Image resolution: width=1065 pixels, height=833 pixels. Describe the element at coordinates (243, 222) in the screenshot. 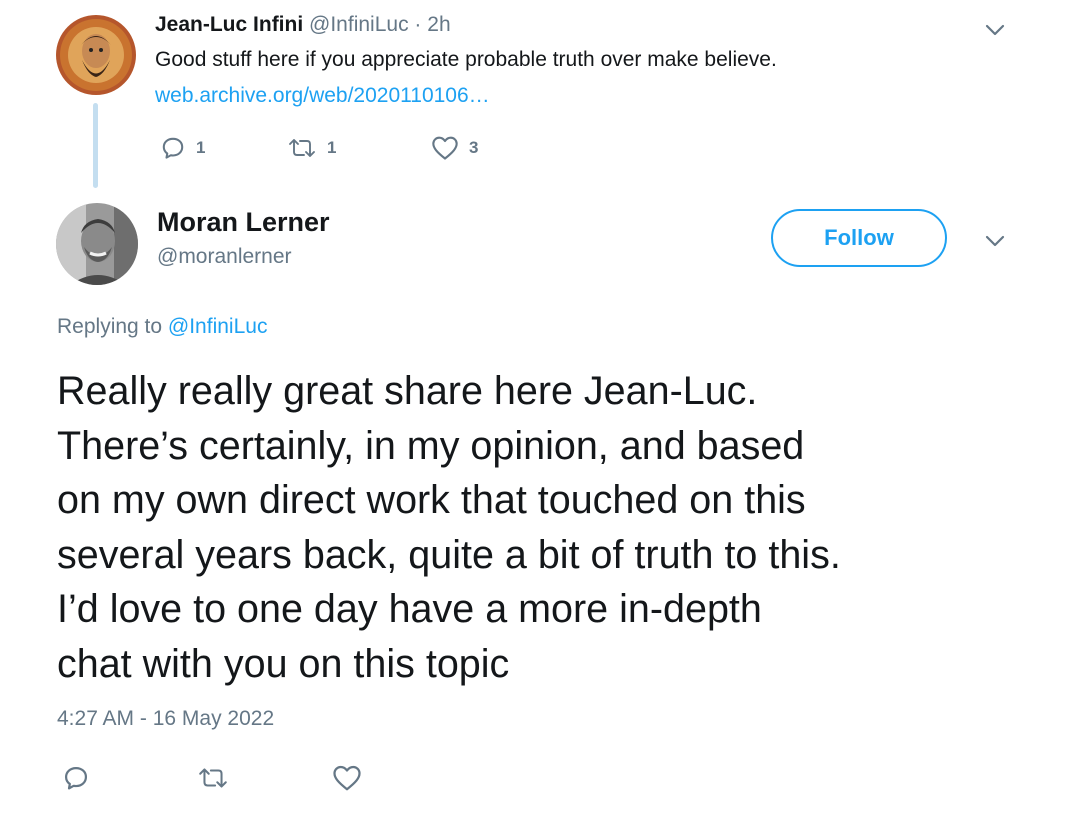

I see `author-name: Moran Lerner` at that location.